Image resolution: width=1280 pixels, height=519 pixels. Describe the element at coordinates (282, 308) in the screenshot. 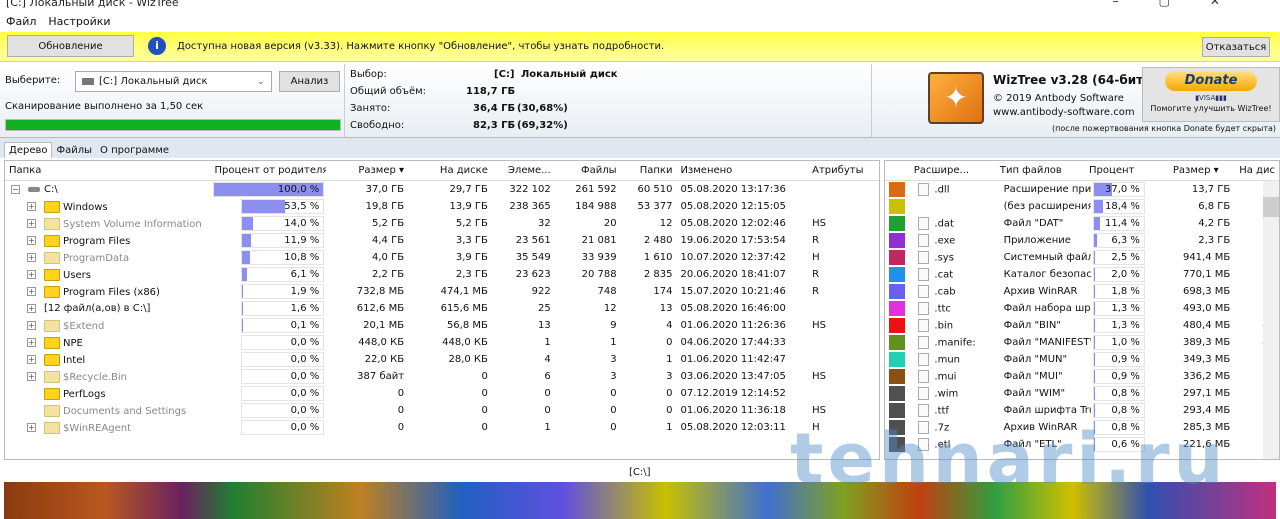

I see `percent-bar: 1,6 %` at that location.